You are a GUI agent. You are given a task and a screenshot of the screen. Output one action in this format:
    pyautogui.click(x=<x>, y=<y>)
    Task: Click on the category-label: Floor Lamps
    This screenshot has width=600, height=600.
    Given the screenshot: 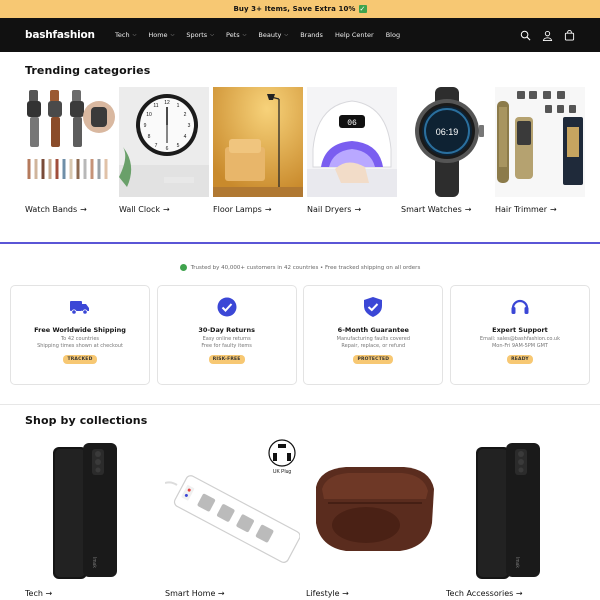 What is the action you would take?
    pyautogui.click(x=237, y=209)
    